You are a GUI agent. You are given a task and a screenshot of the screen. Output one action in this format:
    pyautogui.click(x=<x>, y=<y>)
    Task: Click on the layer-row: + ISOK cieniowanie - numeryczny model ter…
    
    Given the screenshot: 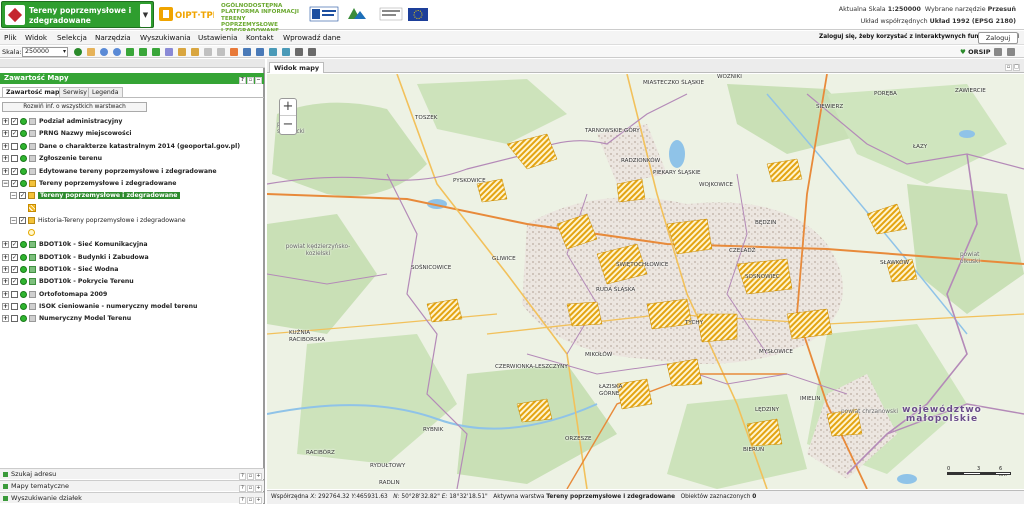 What is the action you would take?
    pyautogui.click(x=99, y=307)
    